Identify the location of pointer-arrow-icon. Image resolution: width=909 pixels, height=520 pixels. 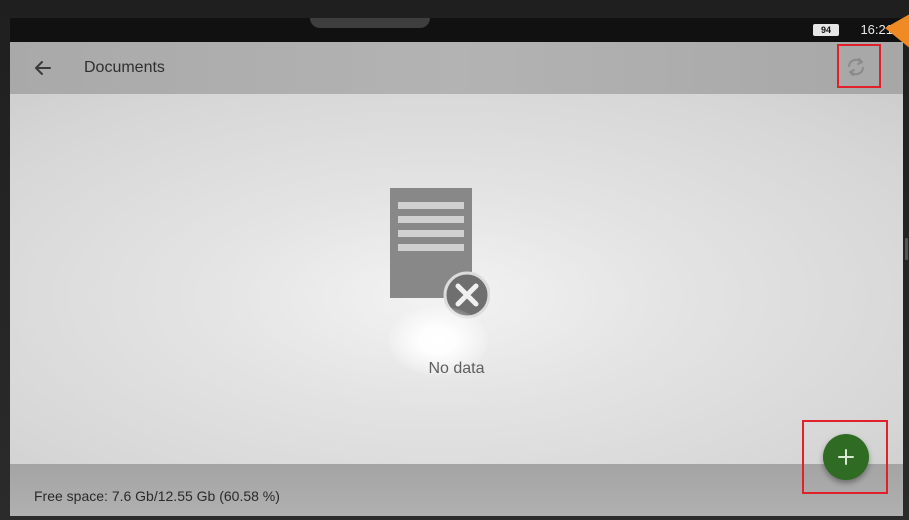
(897, 31).